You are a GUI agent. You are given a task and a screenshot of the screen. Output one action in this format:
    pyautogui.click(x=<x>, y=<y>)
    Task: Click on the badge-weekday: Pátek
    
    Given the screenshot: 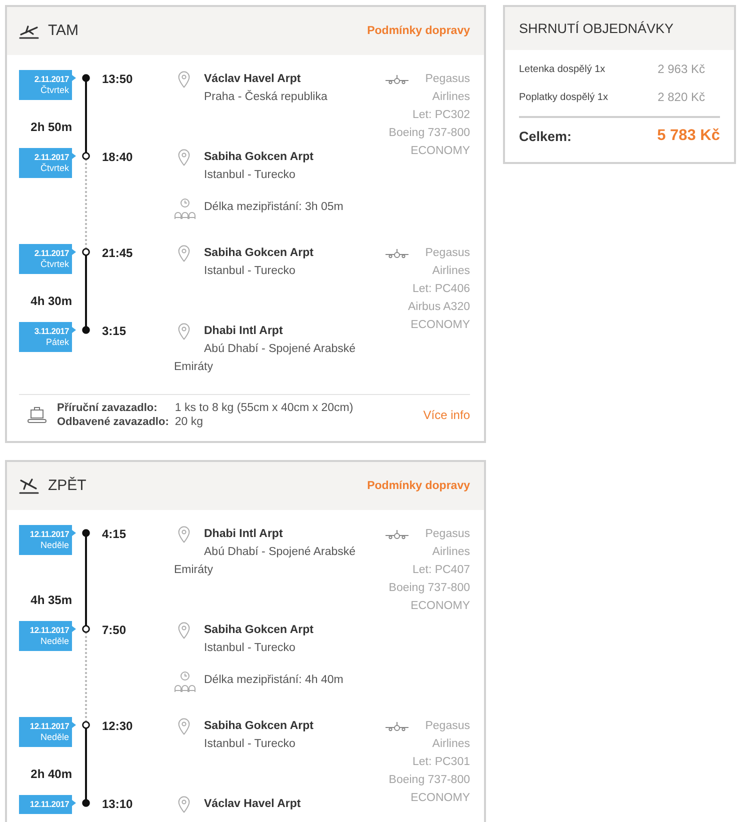 What is the action you would take?
    pyautogui.click(x=57, y=342)
    